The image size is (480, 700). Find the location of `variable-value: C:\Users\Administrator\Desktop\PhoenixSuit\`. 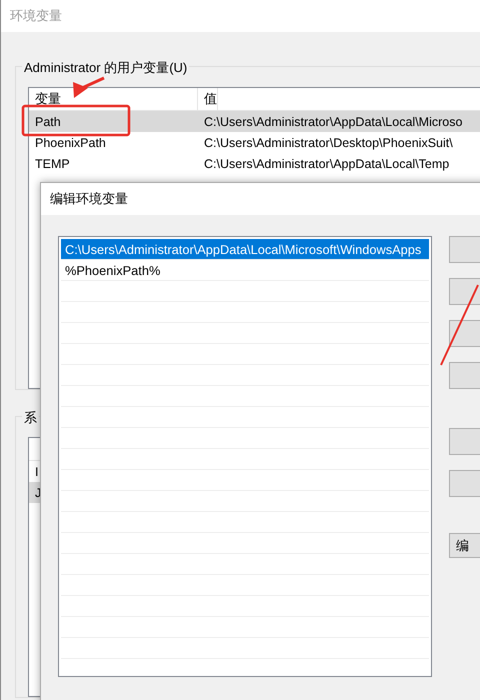

variable-value: C:\Users\Administrator\Desktop\PhoenixSuit\ is located at coordinates (328, 143).